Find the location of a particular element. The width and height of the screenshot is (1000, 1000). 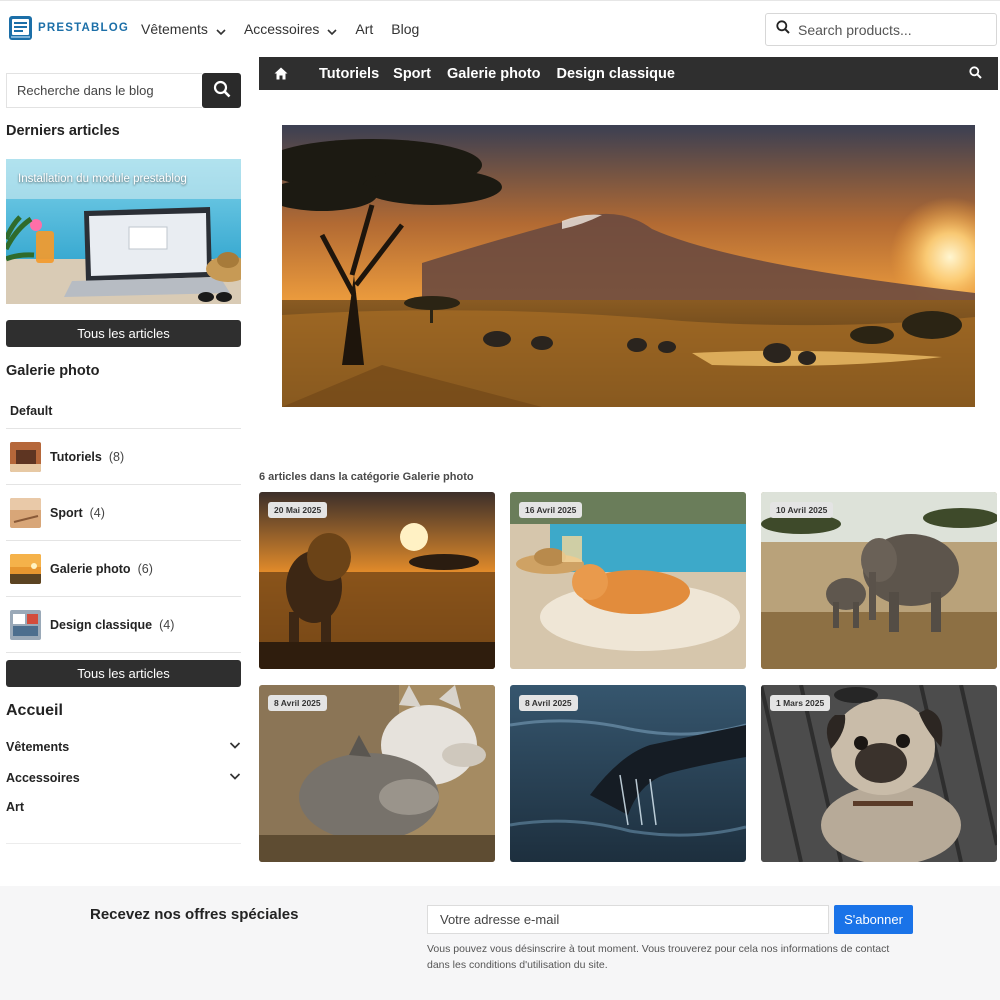

nav-item-vetements: Vêtements is located at coordinates (183, 29).